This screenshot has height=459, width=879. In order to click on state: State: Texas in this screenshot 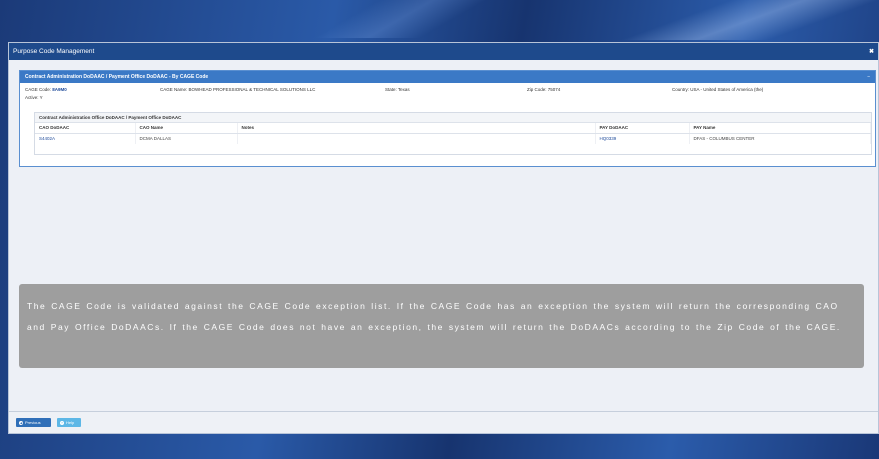, I will do `click(397, 89)`.